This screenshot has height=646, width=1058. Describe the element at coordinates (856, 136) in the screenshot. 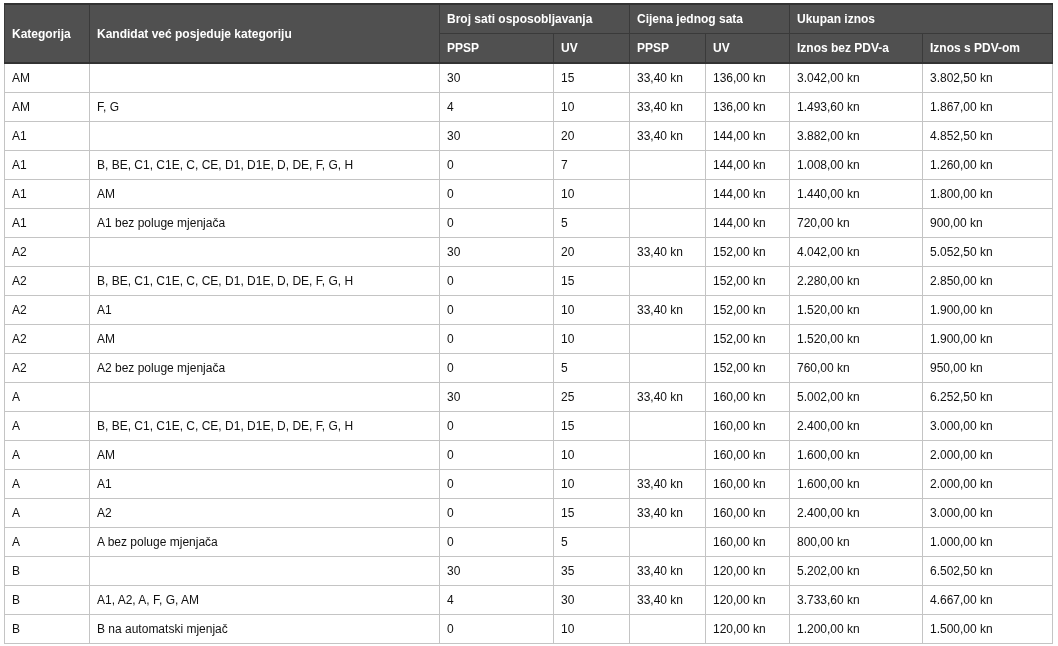

I see `table-cell: 3.882,00 kn` at that location.